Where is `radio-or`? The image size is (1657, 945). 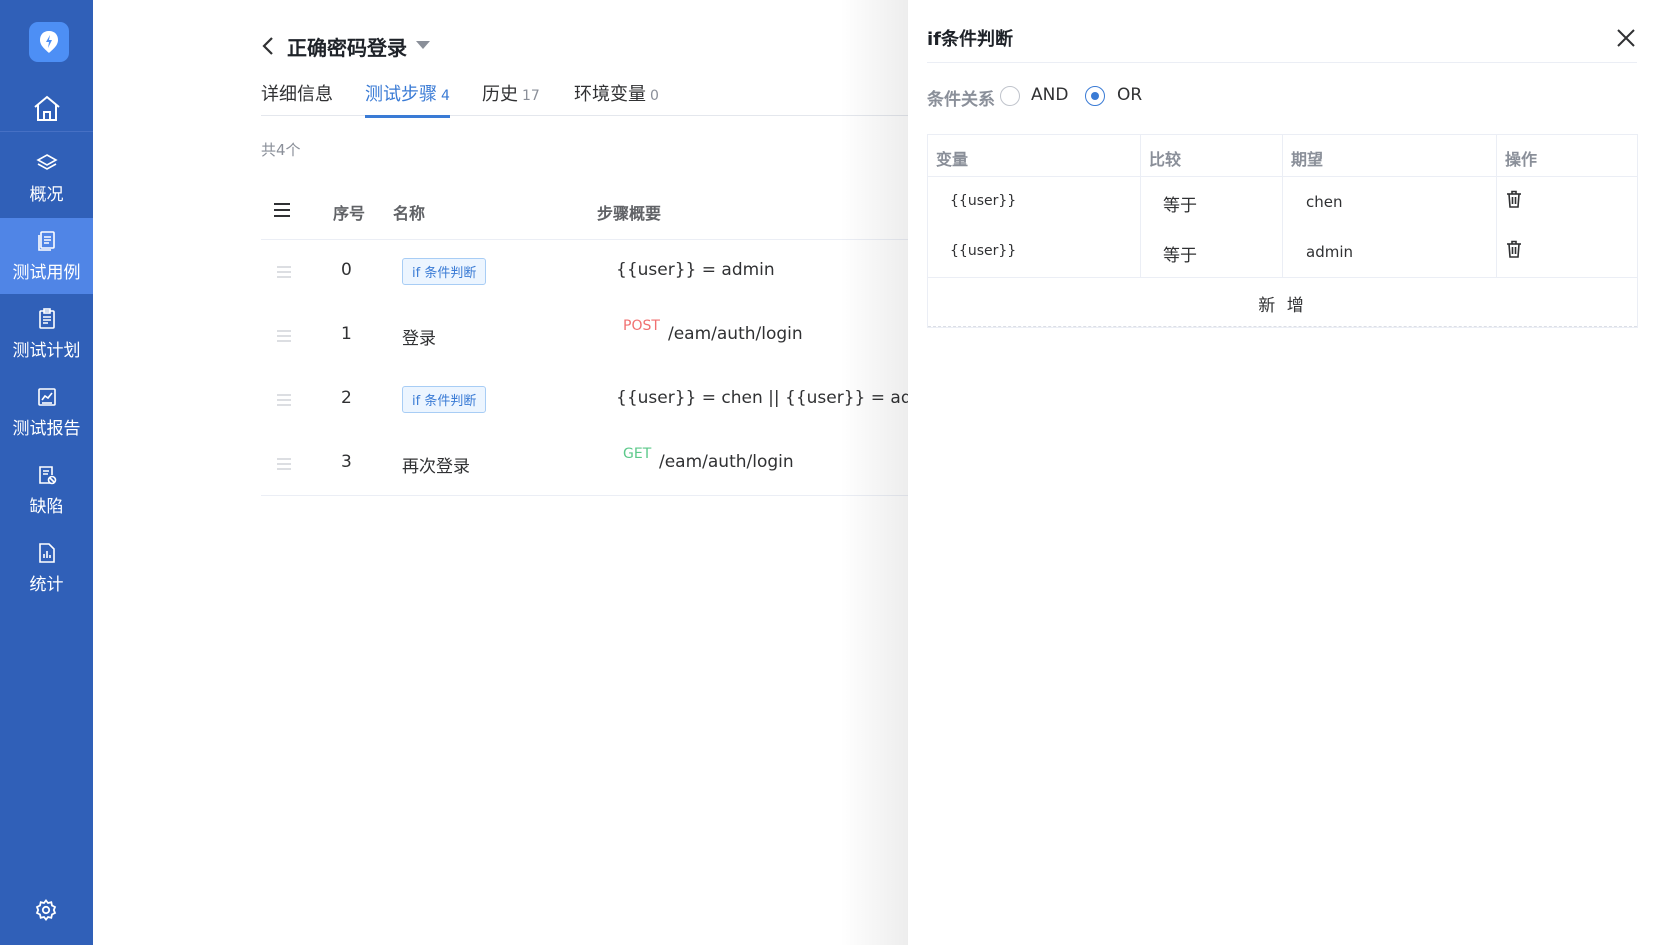 radio-or is located at coordinates (1095, 96).